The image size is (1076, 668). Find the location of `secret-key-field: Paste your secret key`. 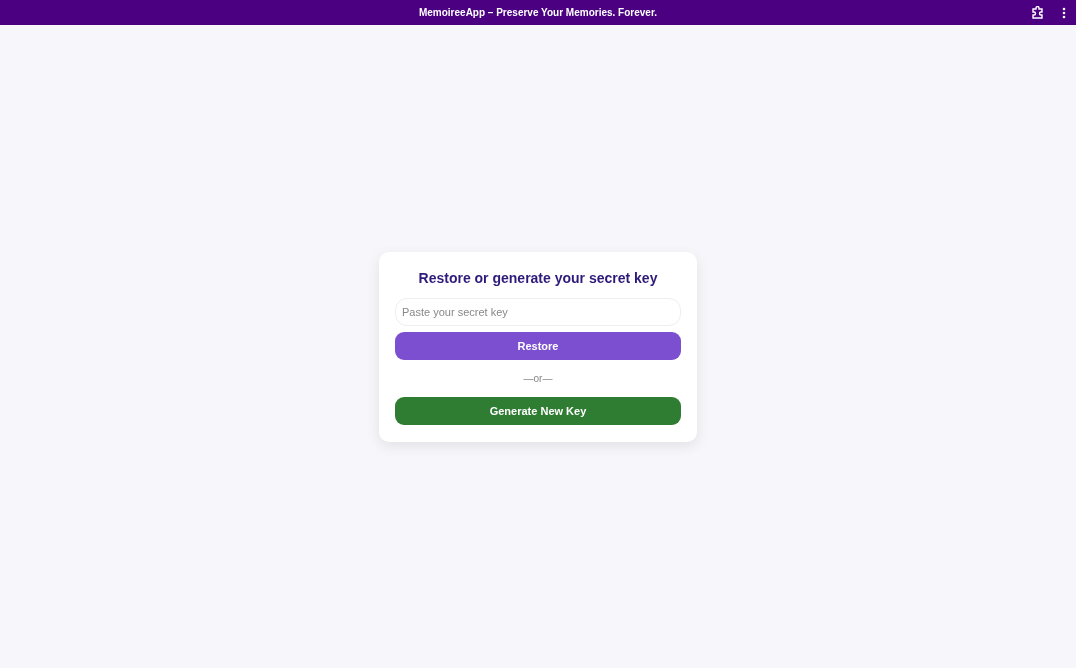

secret-key-field: Paste your secret key is located at coordinates (538, 311).